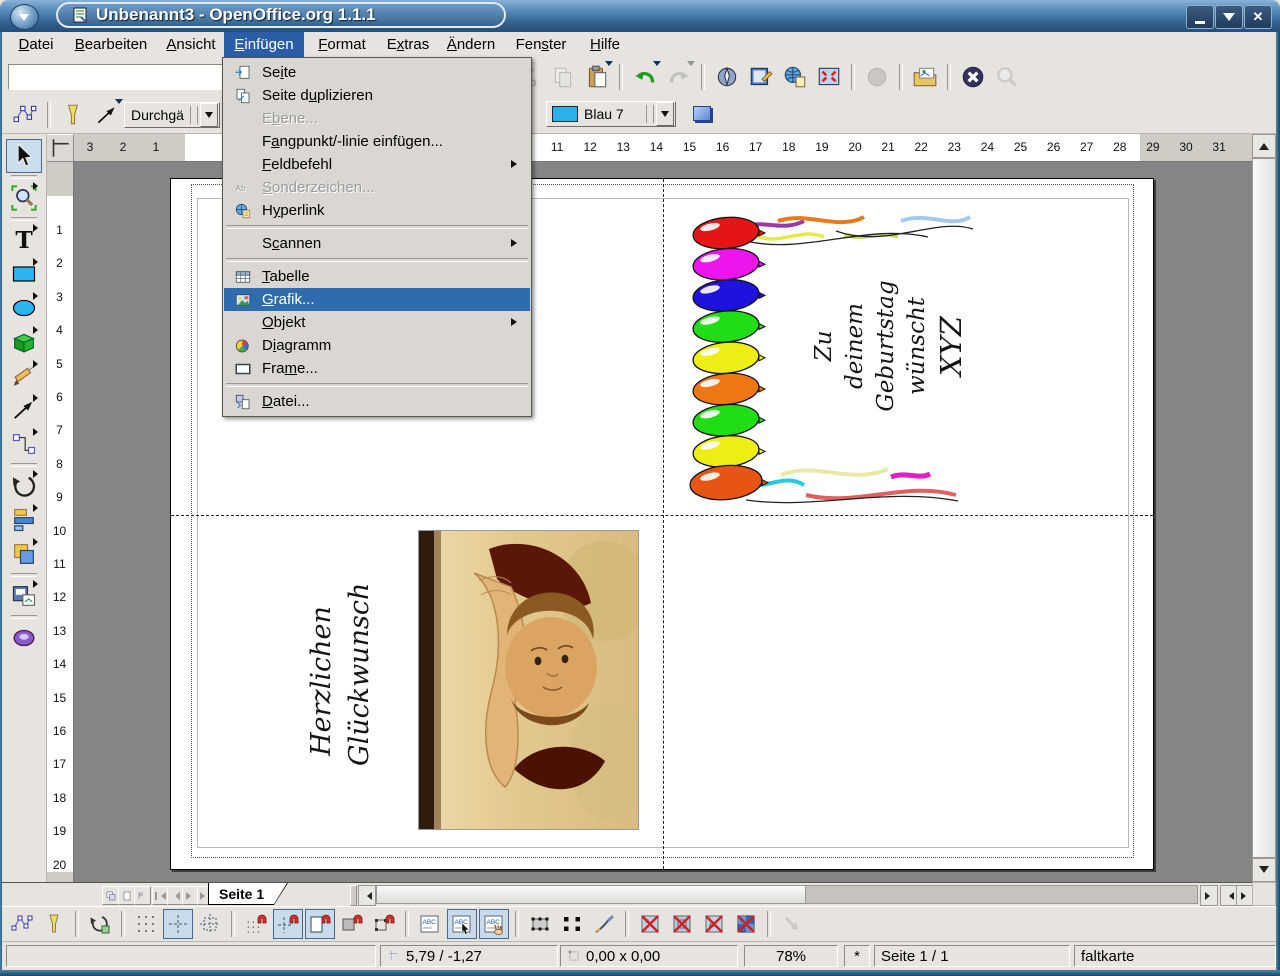 Image resolution: width=1280 pixels, height=976 pixels. I want to click on window-menu-button, so click(24, 17).